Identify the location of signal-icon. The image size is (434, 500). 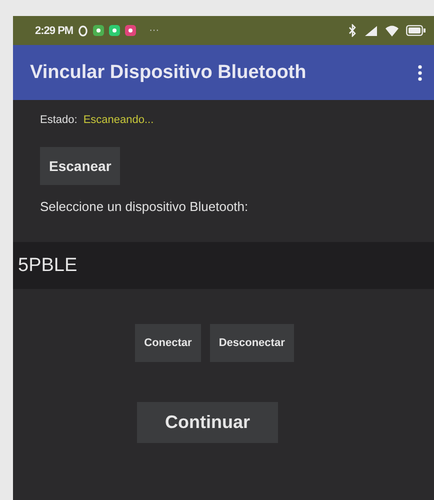
(371, 30).